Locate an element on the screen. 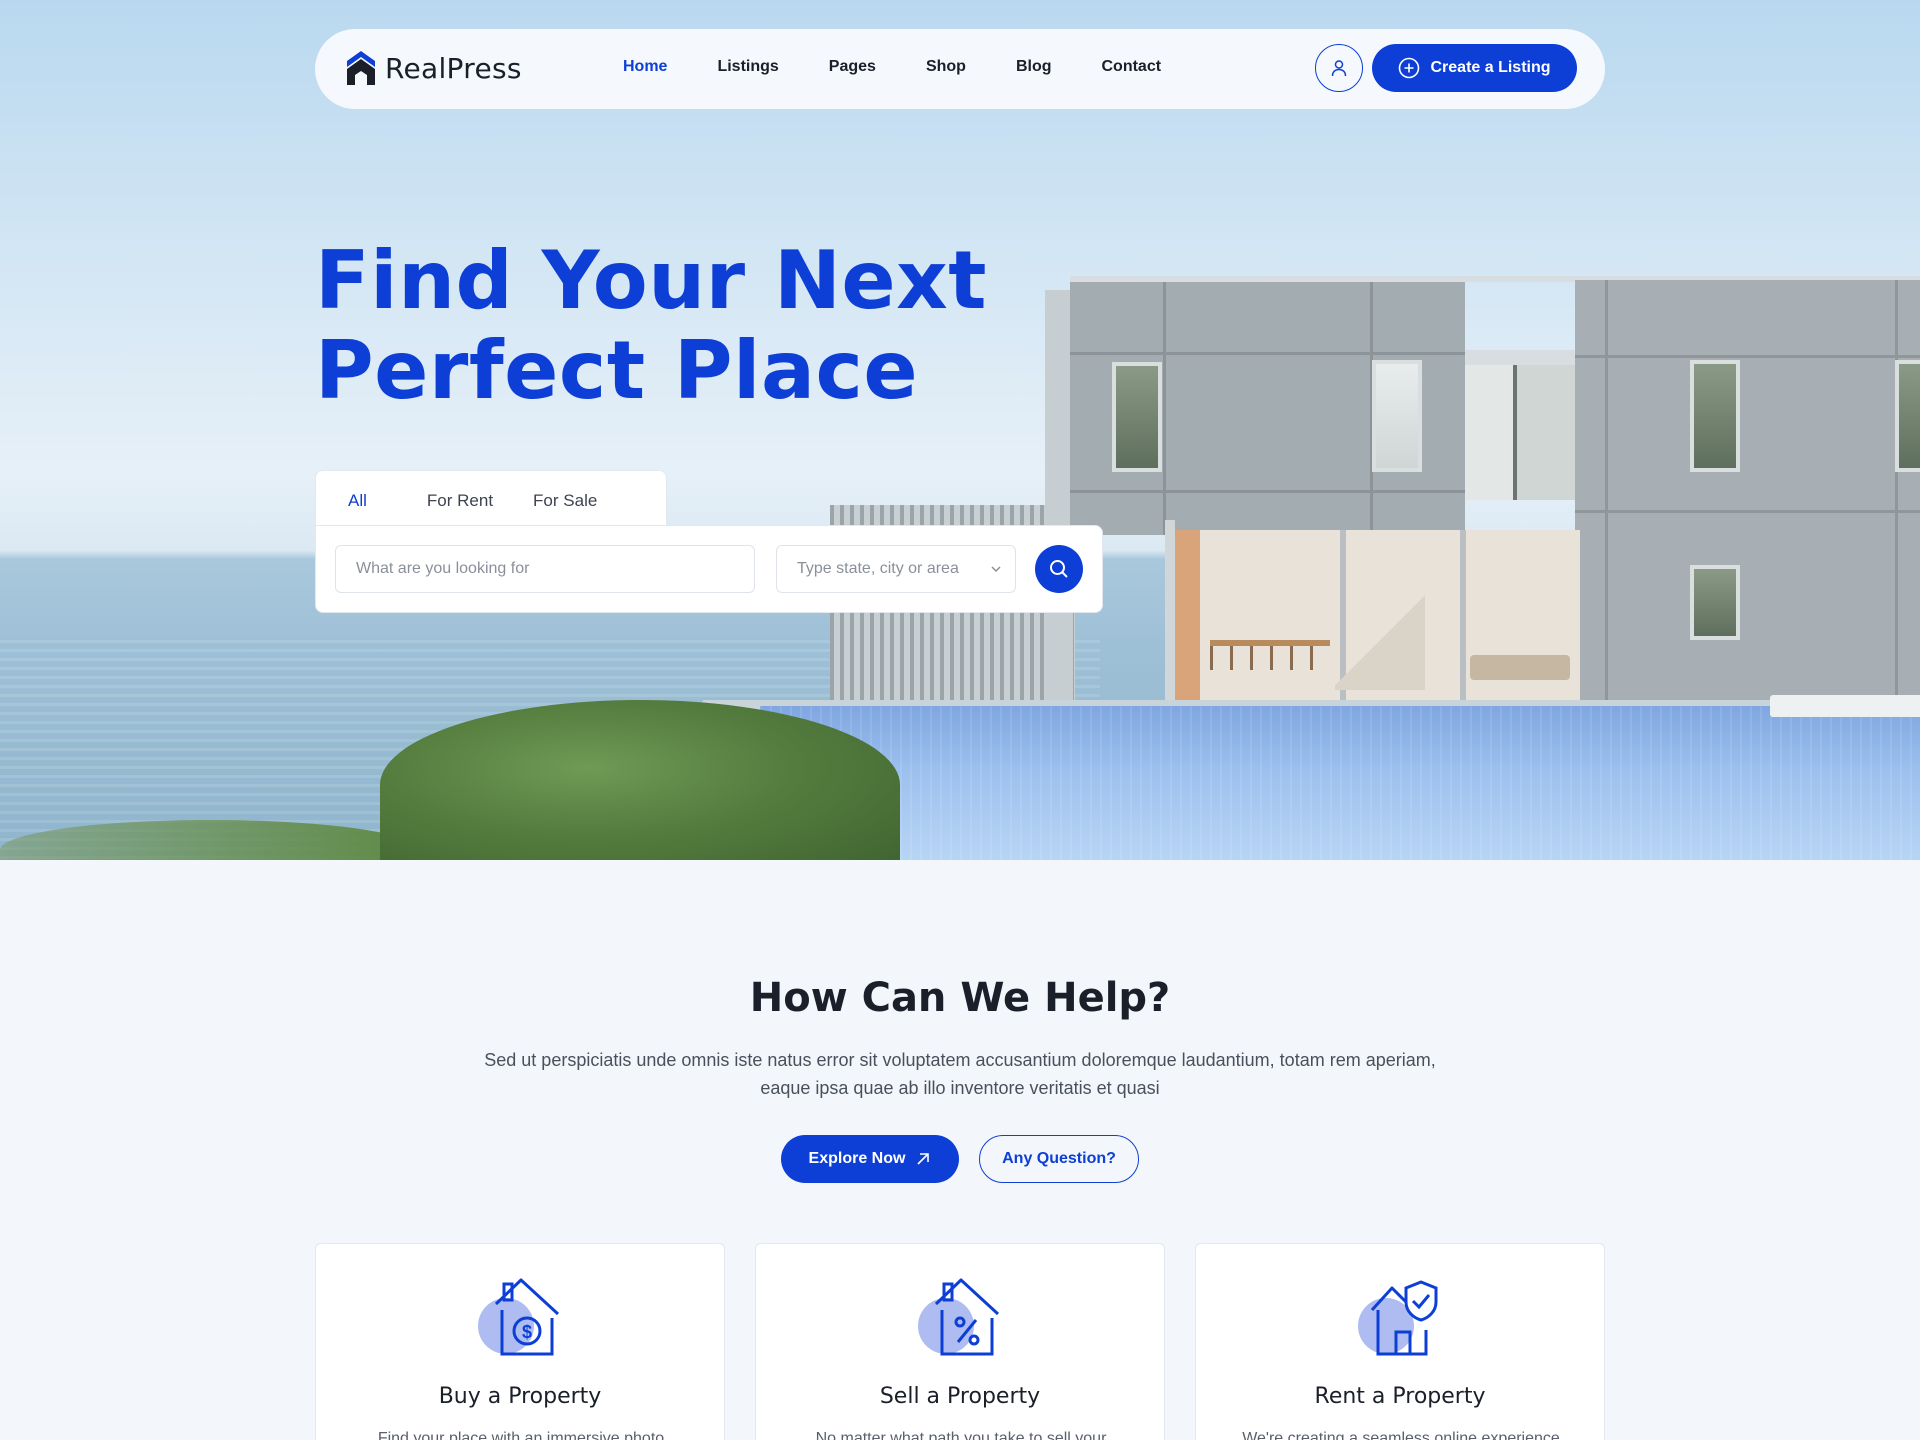 Image resolution: width=1920 pixels, height=1440 pixels. nav-blog: Blog is located at coordinates (1034, 67).